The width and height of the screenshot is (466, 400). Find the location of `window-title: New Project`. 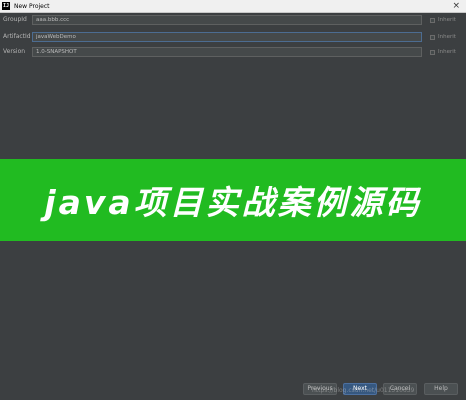

window-title: New Project is located at coordinates (32, 6).